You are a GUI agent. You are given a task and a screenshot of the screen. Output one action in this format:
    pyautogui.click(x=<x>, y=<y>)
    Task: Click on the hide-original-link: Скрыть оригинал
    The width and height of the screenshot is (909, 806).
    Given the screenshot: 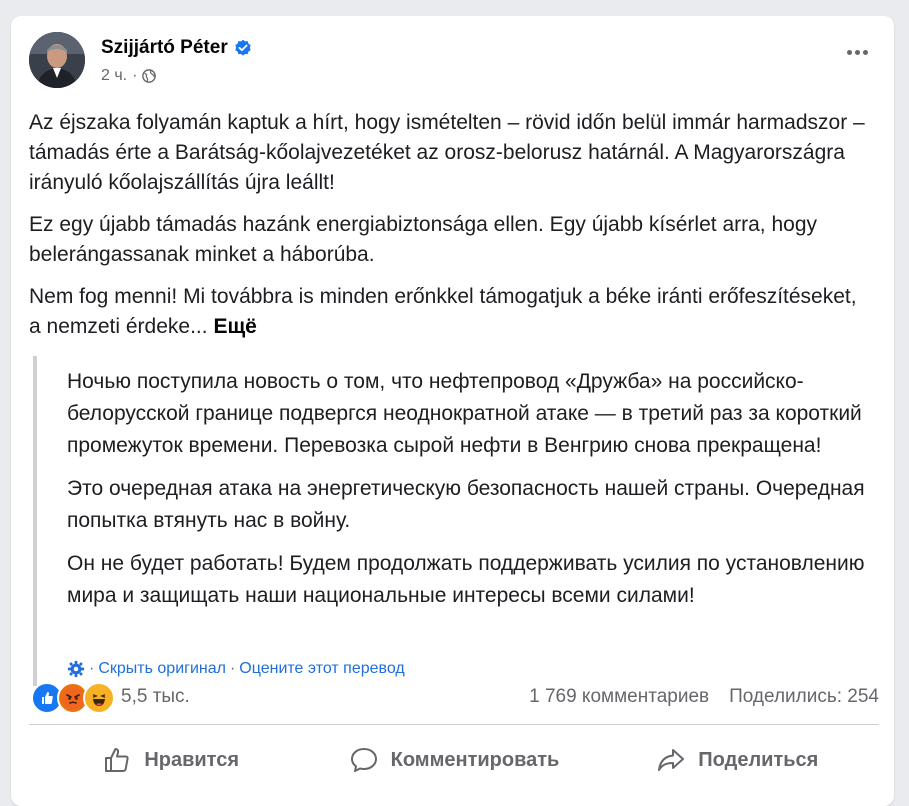 What is the action you would take?
    pyautogui.click(x=162, y=669)
    